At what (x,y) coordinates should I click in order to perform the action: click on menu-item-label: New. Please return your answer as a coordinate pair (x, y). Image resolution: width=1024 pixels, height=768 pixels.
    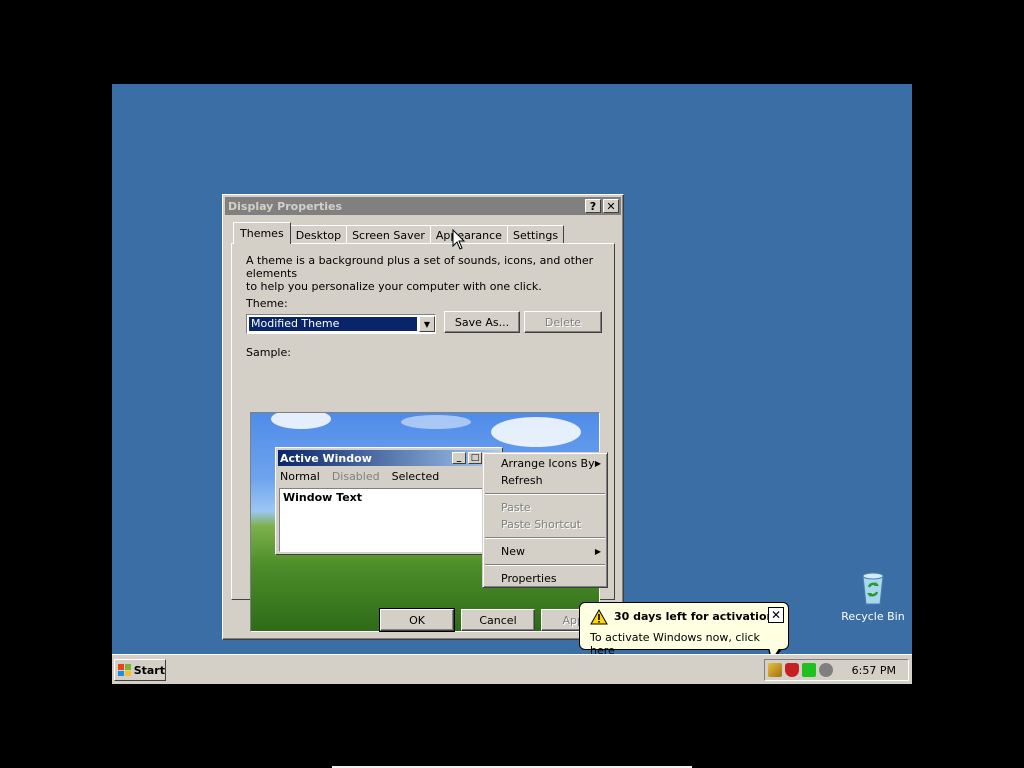
    Looking at the image, I should click on (513, 551).